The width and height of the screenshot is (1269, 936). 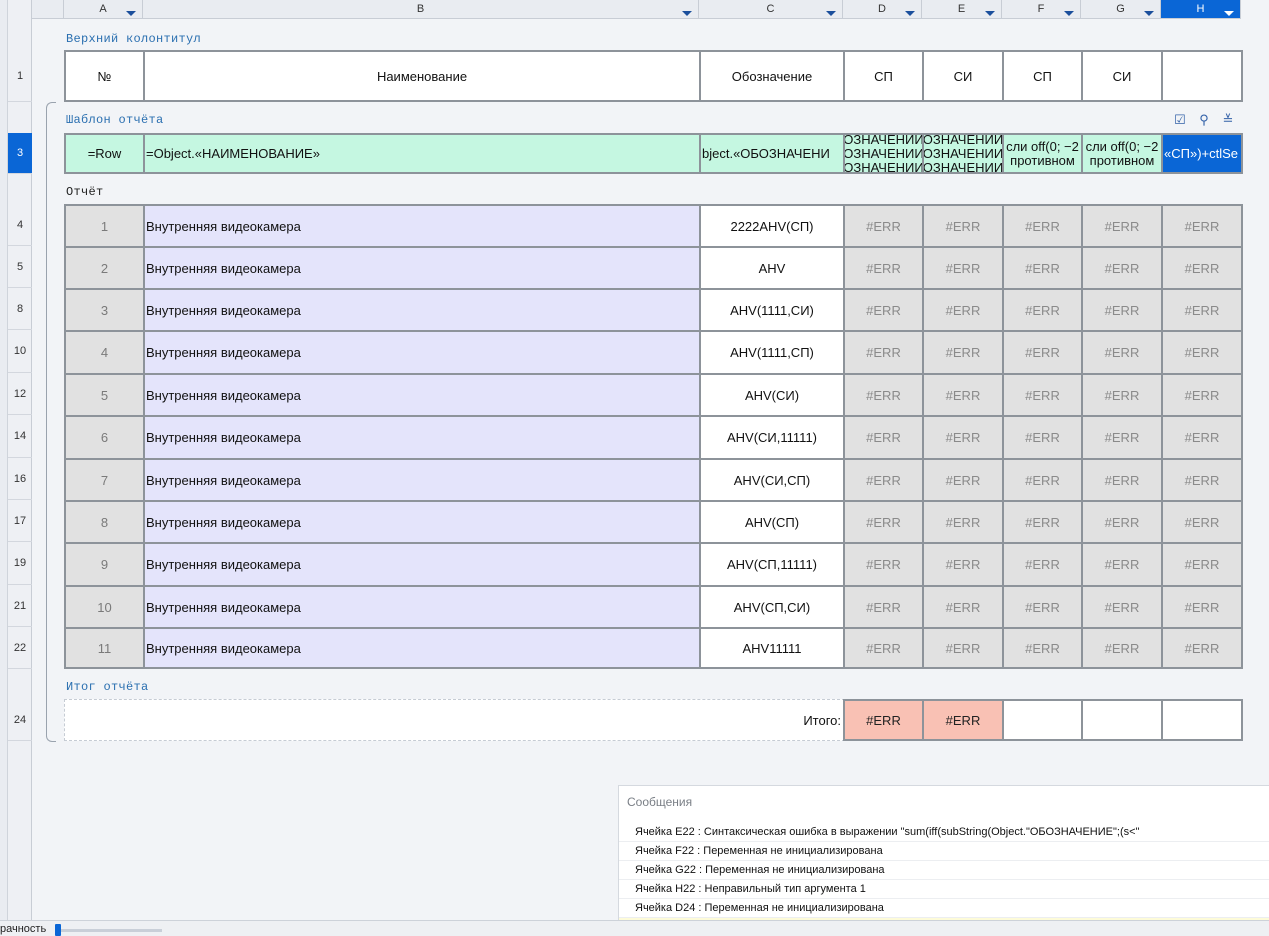 I want to click on row-header-10: 10, so click(x=20, y=351).